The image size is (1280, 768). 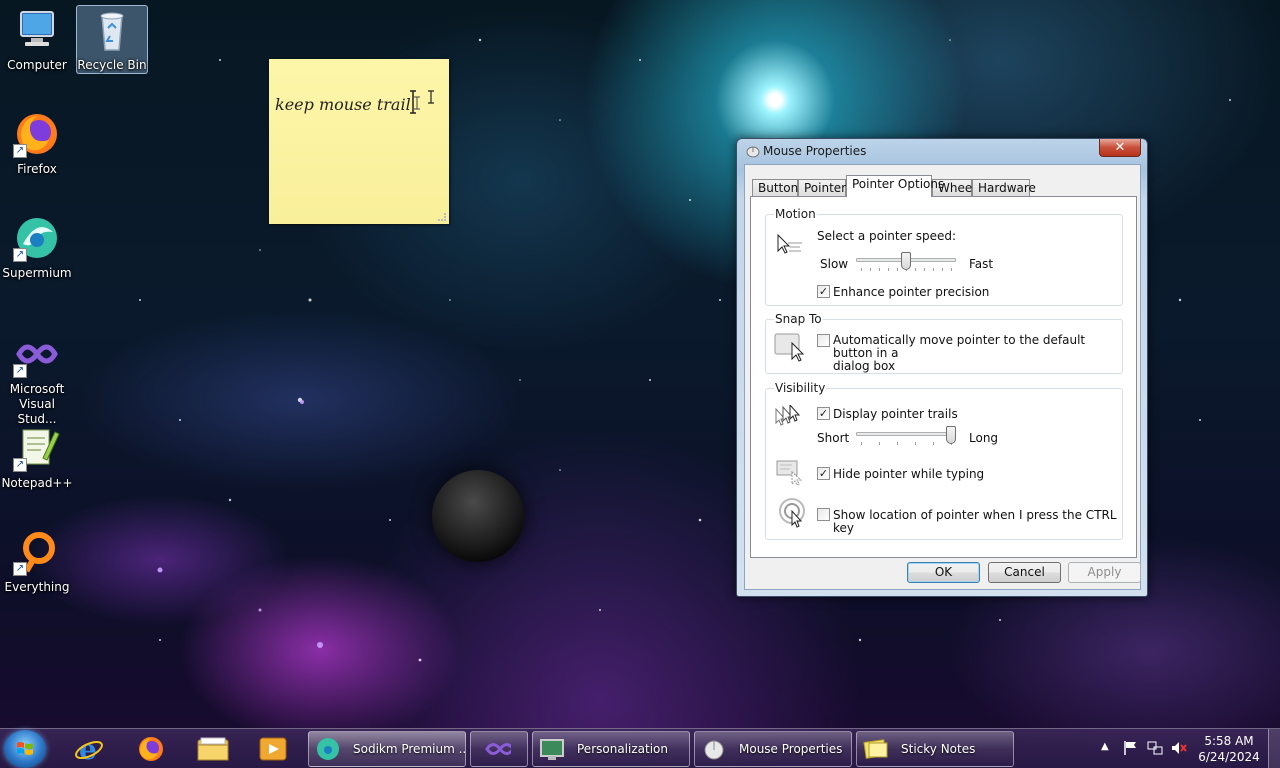 What do you see at coordinates (1104, 572) in the screenshot?
I see `apply-button: Apply` at bounding box center [1104, 572].